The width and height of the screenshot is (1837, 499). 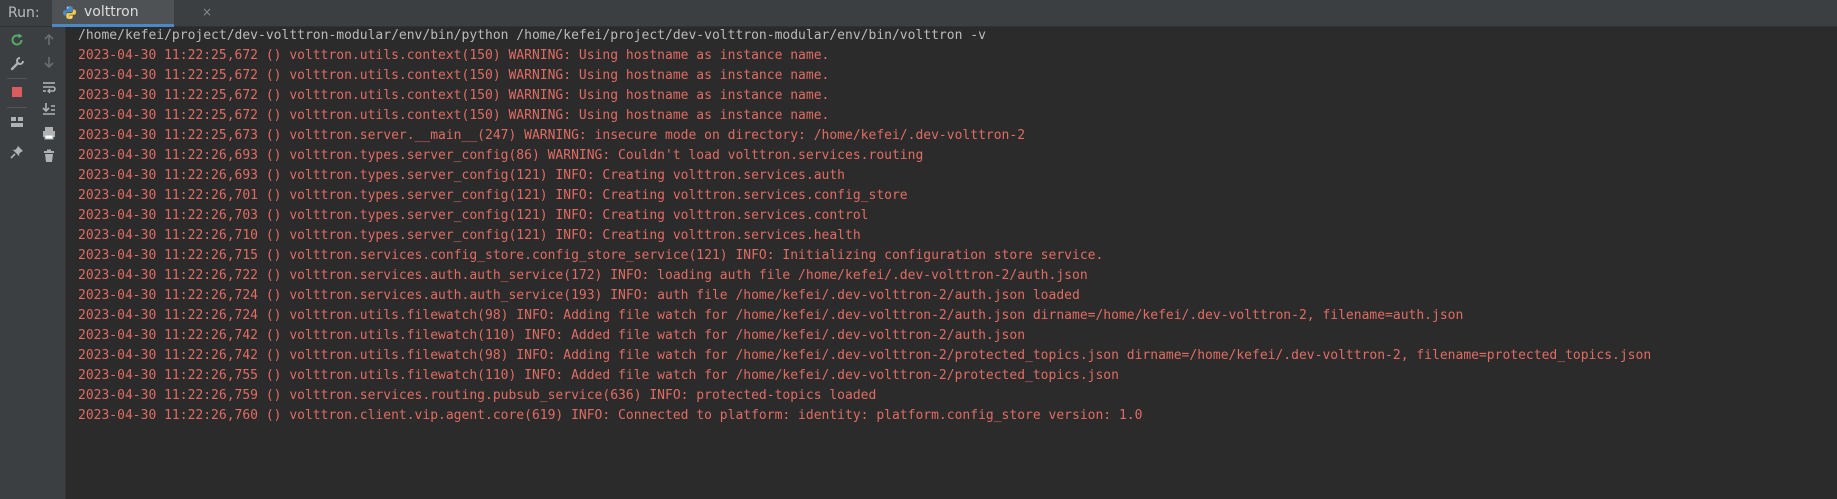 What do you see at coordinates (17, 122) in the screenshot?
I see `layout-icon` at bounding box center [17, 122].